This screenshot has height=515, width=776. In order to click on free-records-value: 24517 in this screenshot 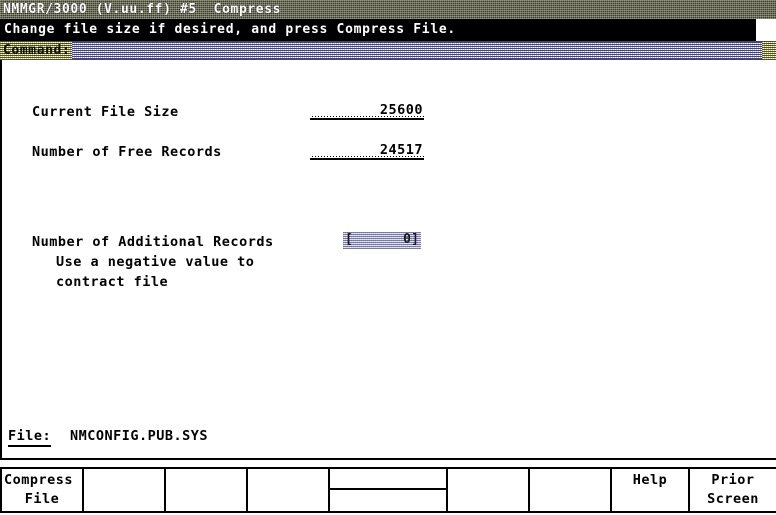, I will do `click(401, 150)`.